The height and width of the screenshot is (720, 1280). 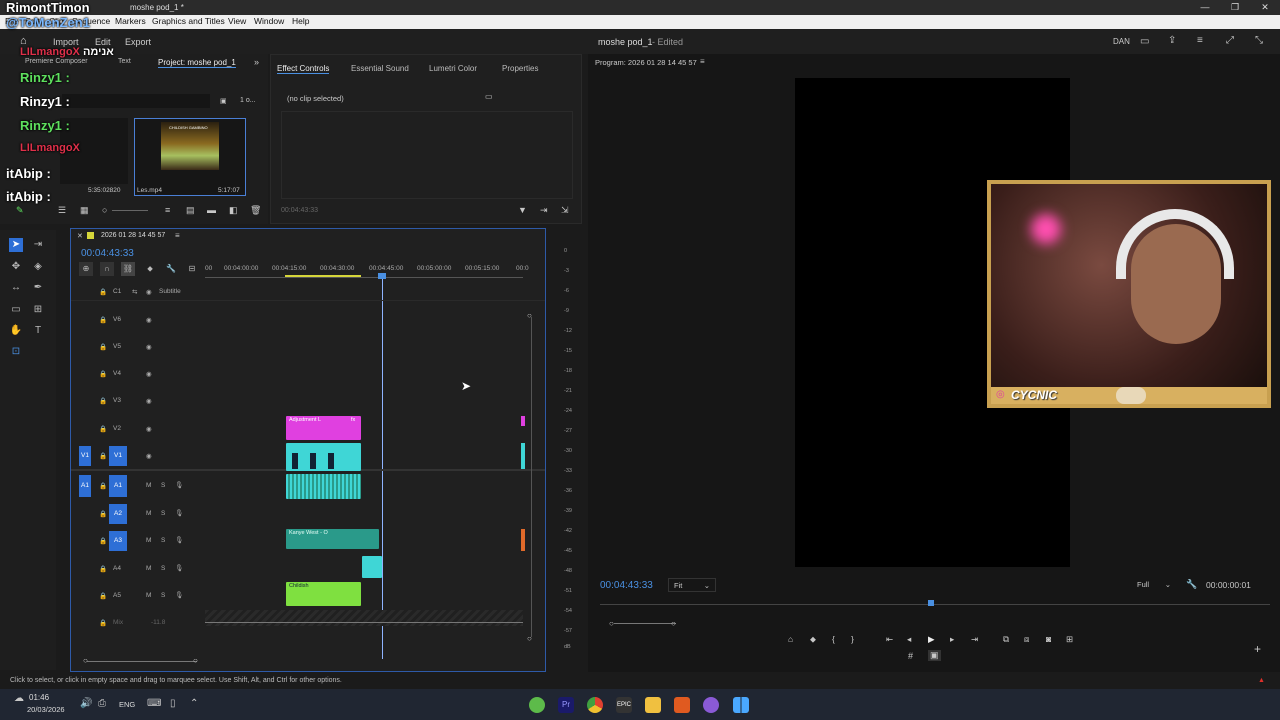 I want to click on track-select-icon: ⇥, so click(x=38, y=245).